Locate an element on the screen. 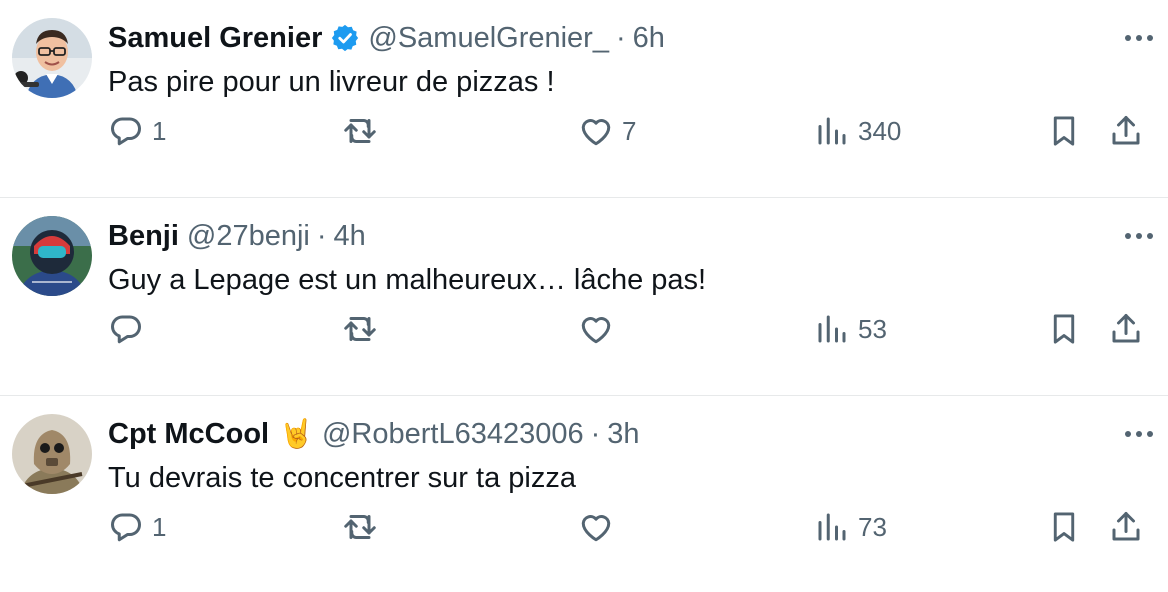 The image size is (1168, 592). user-handle: @27benji is located at coordinates (248, 236).